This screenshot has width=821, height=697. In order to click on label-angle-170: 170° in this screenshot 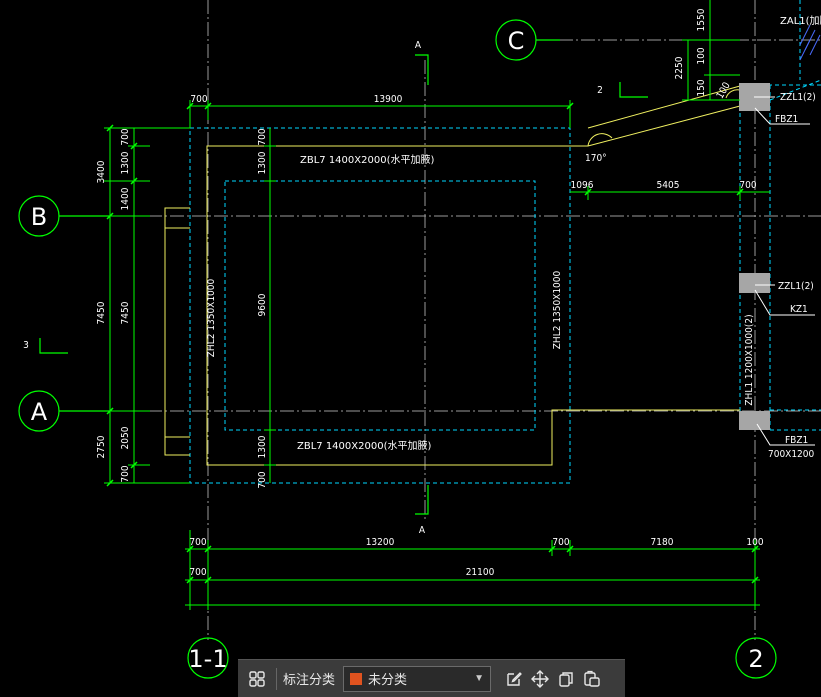, I will do `click(596, 158)`.